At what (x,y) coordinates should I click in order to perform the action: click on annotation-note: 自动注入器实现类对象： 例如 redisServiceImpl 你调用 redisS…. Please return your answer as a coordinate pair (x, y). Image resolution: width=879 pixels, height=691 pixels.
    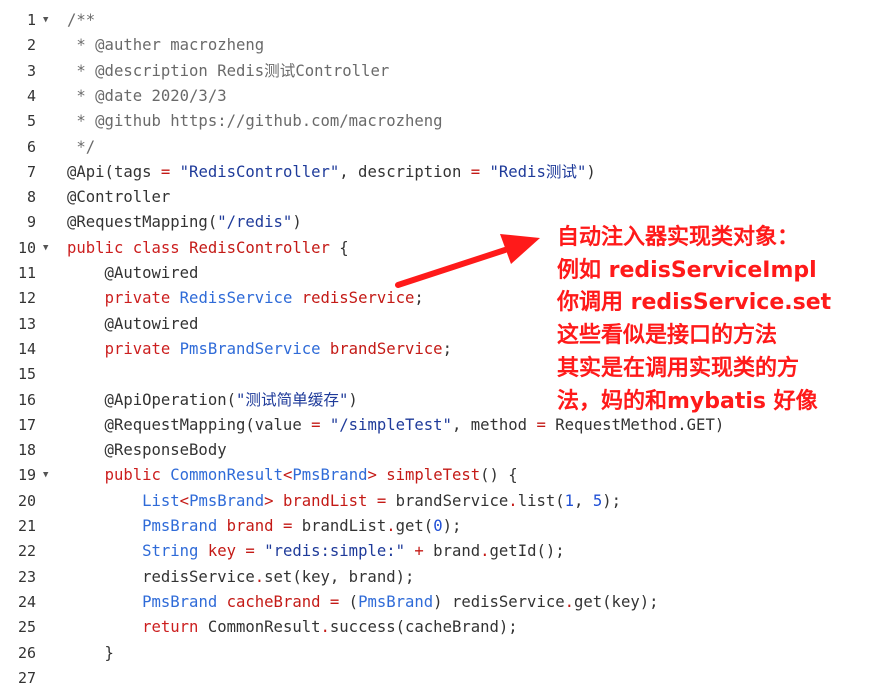
    Looking at the image, I should click on (717, 320).